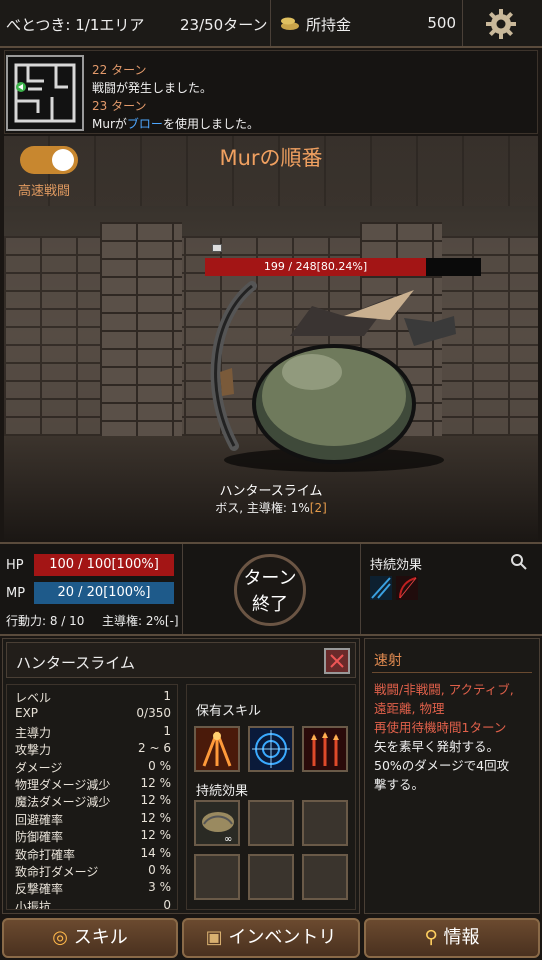 This screenshot has width=542, height=960. I want to click on money-value: 500, so click(441, 23).